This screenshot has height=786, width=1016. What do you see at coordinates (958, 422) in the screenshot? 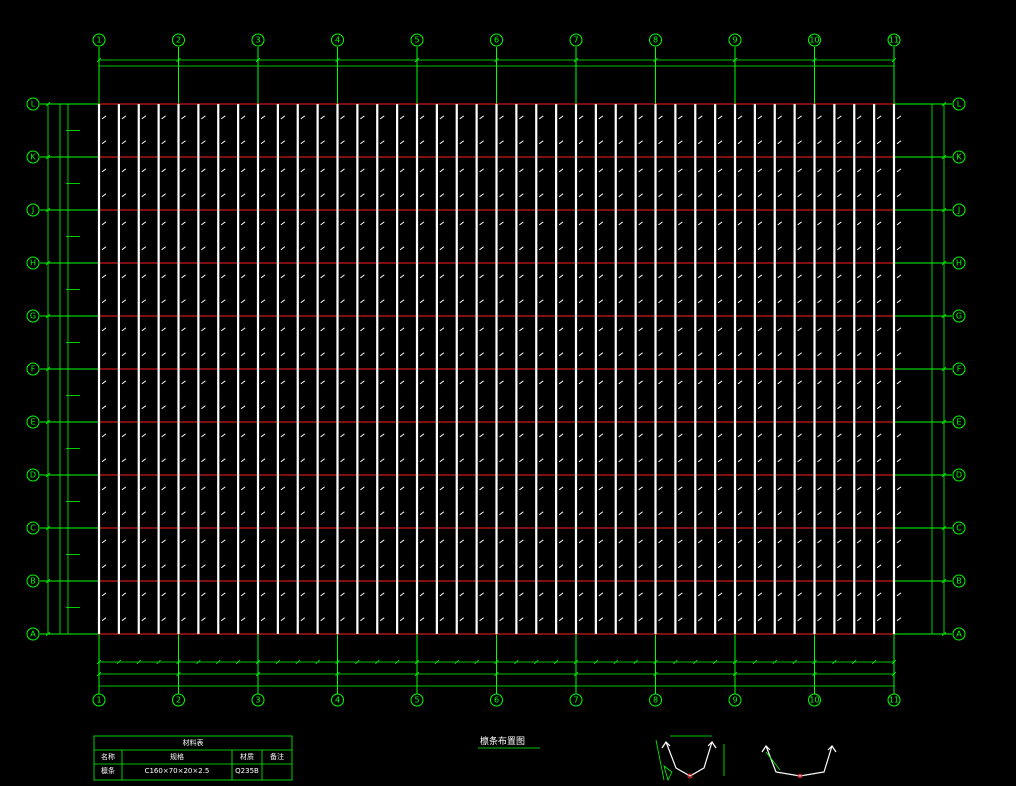
I see `axis-label-E: E` at bounding box center [958, 422].